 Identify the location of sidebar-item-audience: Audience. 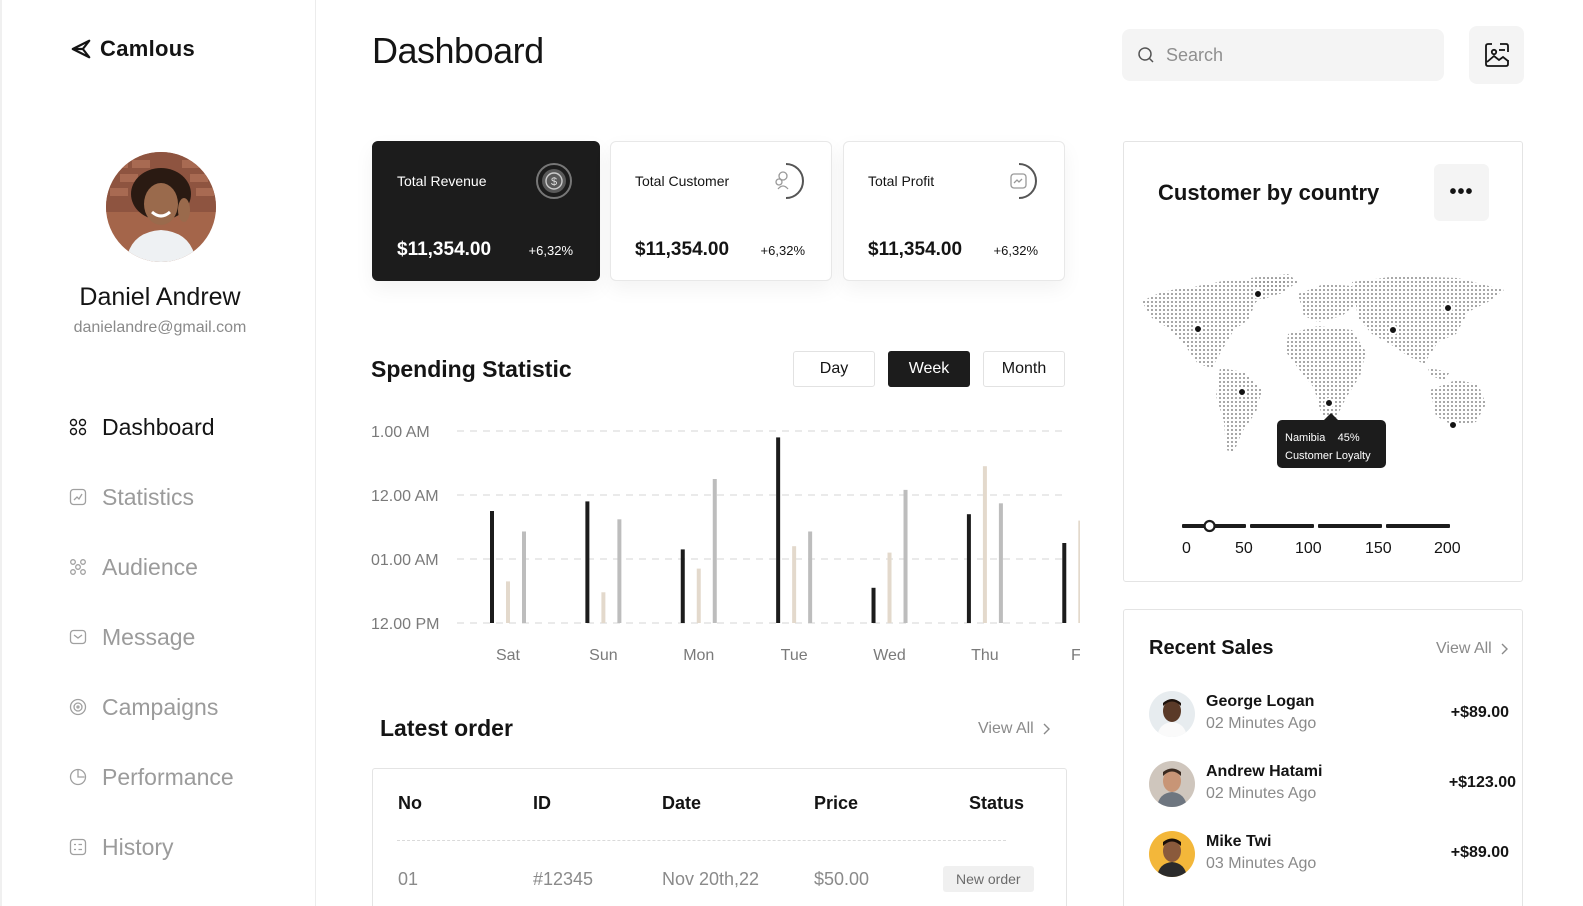
(183, 567).